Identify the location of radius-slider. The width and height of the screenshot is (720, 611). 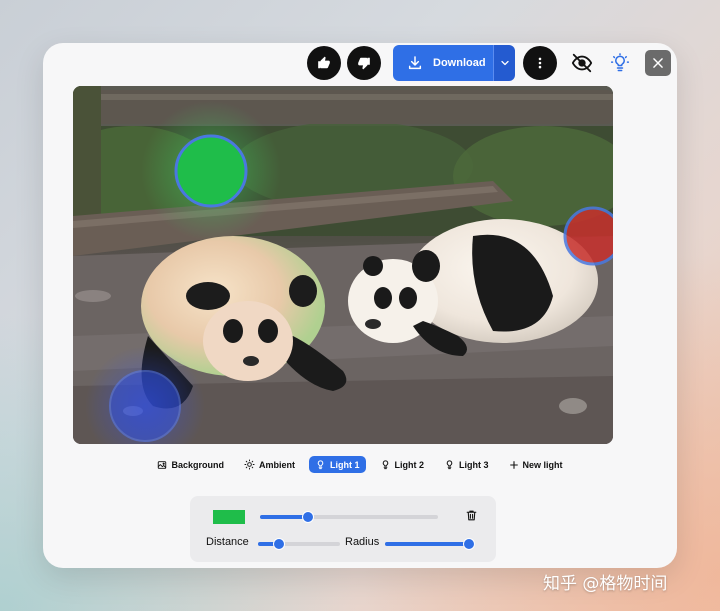
(430, 544).